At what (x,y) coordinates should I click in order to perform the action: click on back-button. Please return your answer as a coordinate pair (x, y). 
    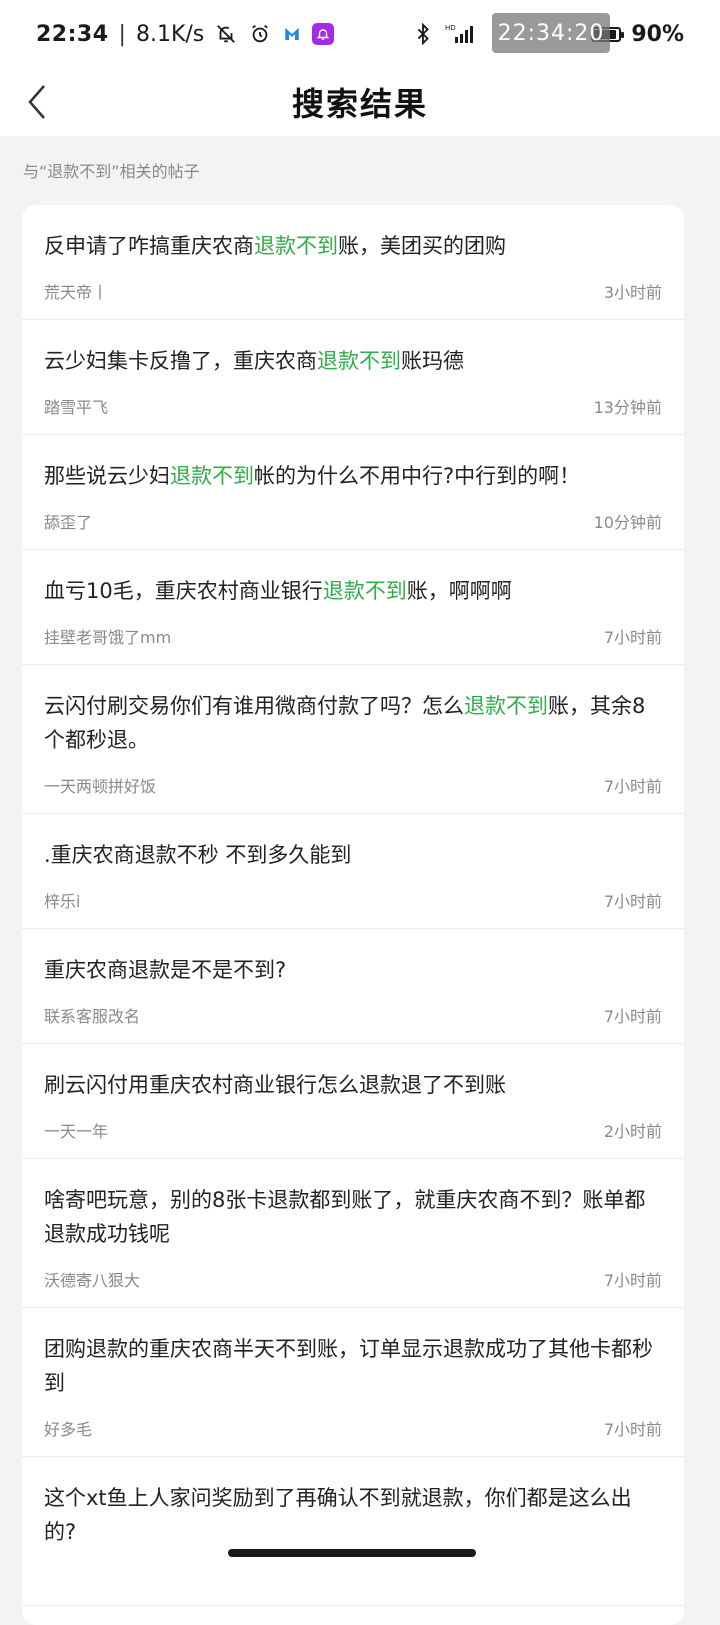
    Looking at the image, I should click on (38, 102).